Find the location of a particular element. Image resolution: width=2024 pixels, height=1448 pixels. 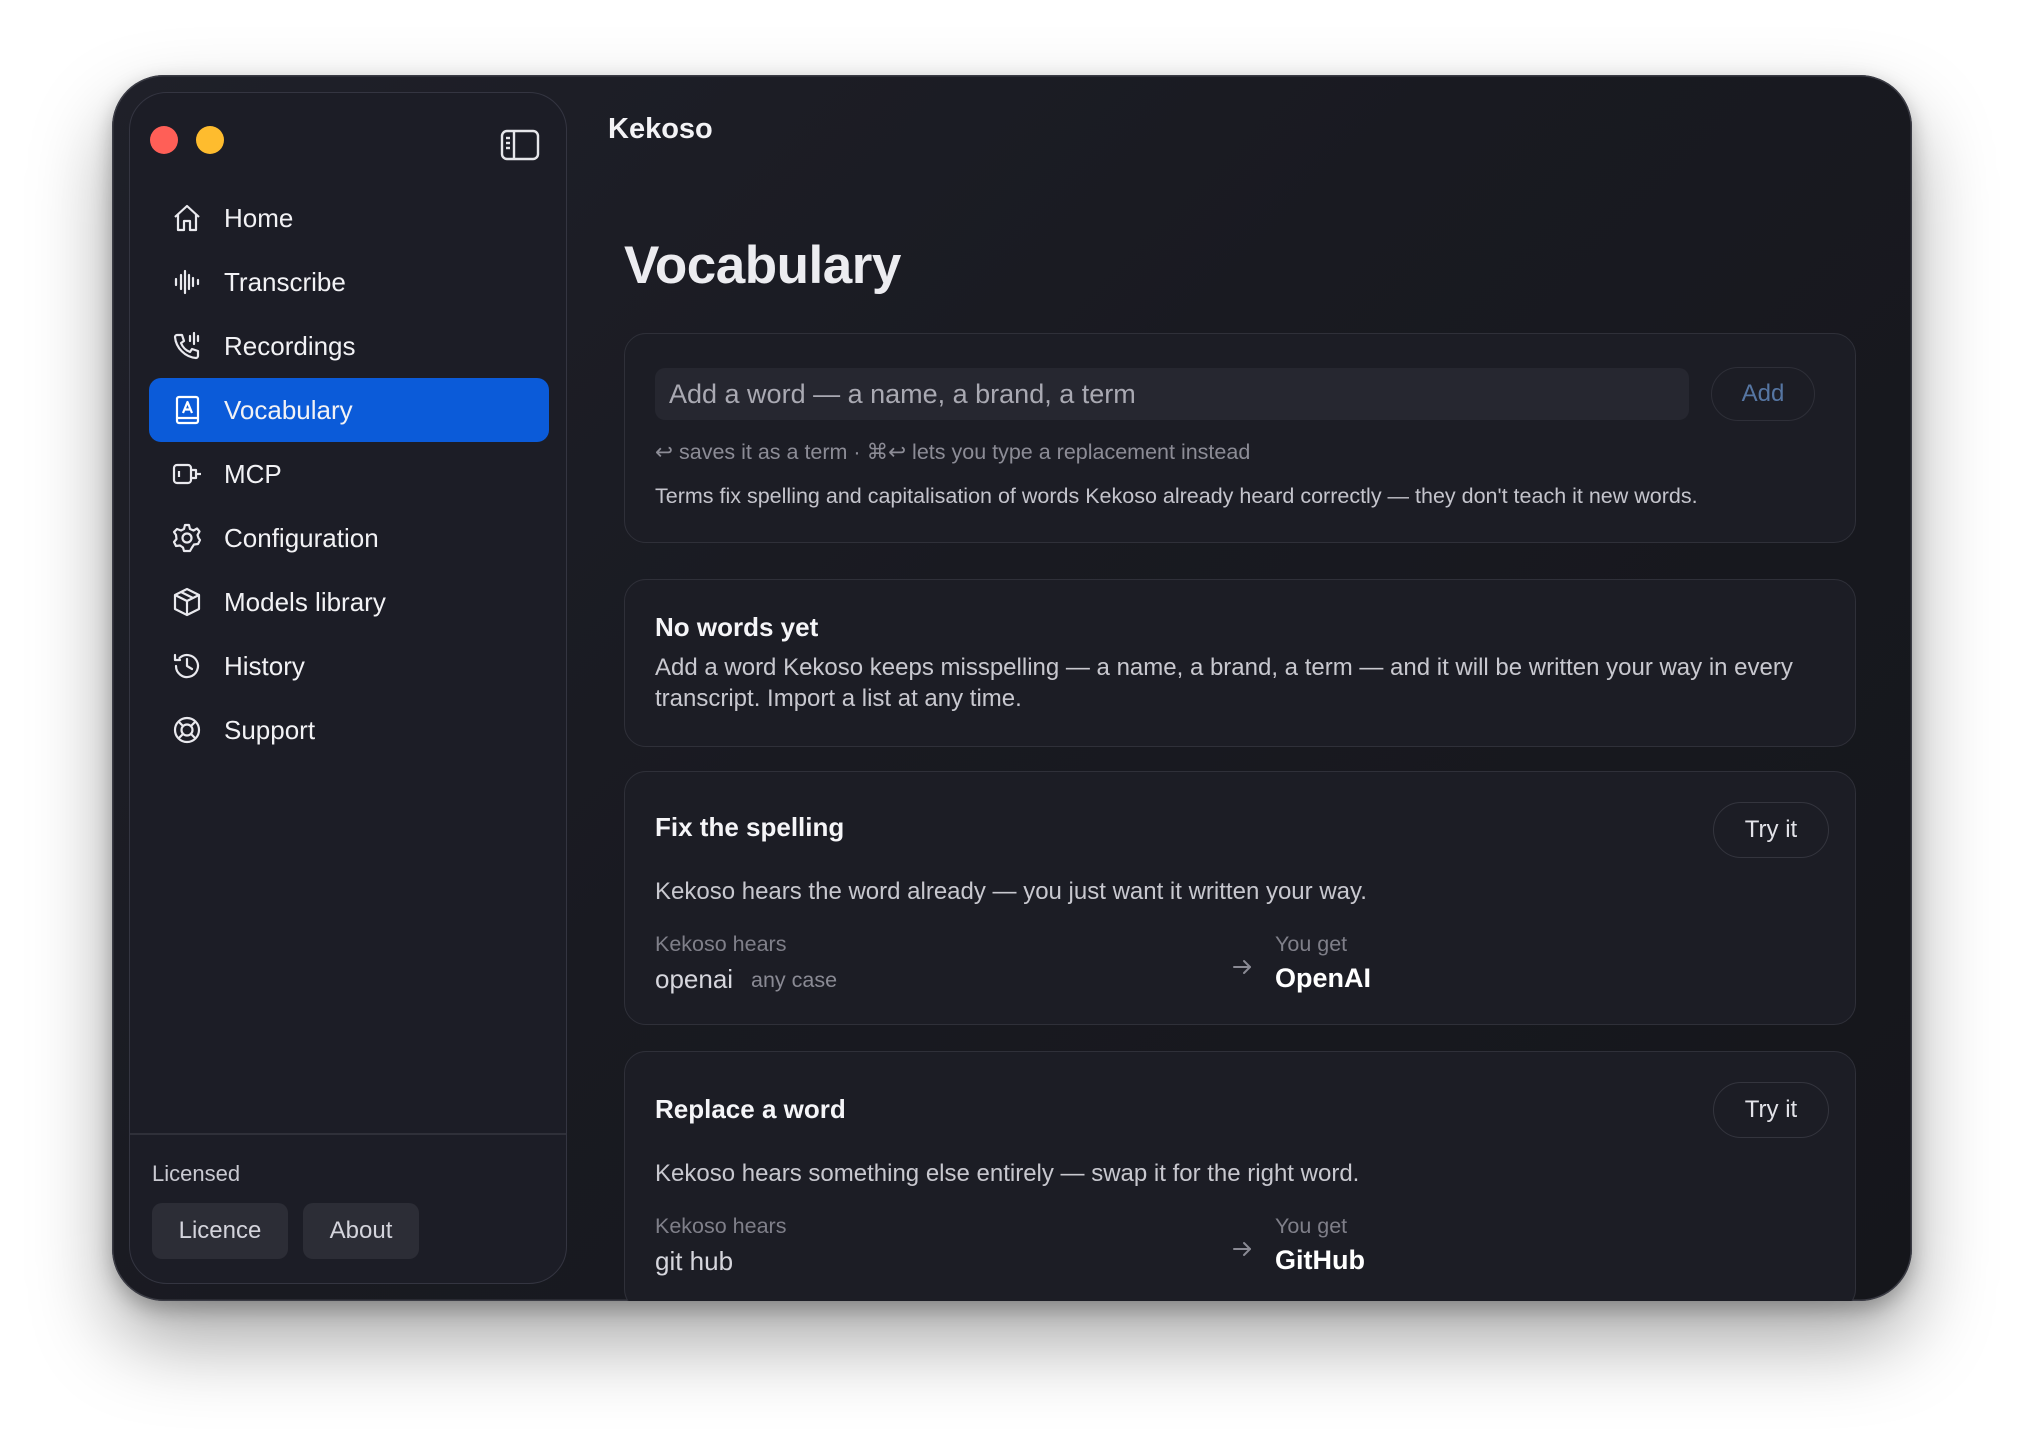

sidebar-item-label: Recordings is located at coordinates (290, 345).